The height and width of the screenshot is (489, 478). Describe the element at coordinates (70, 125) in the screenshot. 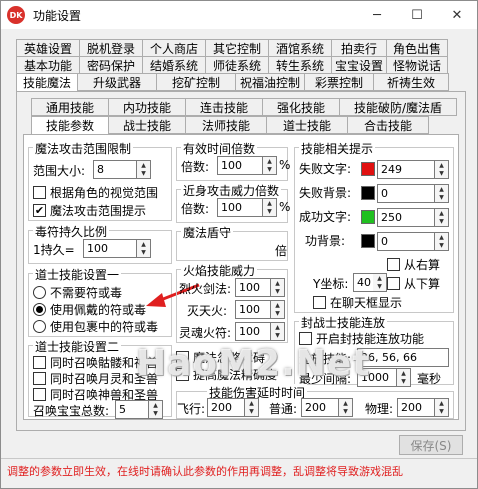

I see `subtab-row2-0: 技能参数` at that location.